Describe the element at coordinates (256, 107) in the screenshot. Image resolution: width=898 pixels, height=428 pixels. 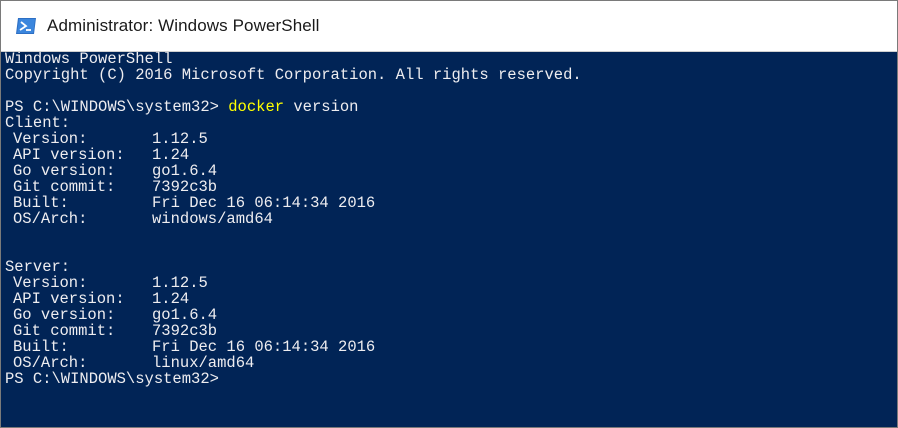
I see `command-keyword: docker` at that location.